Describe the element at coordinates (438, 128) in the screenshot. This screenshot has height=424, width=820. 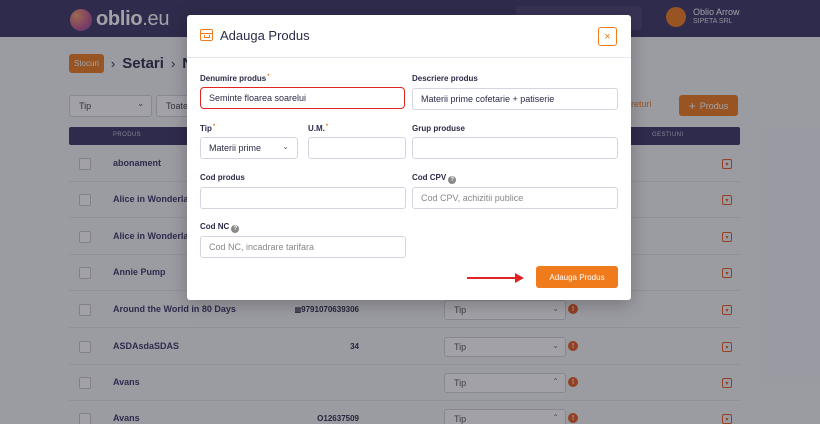
I see `grup-label: Grup produse` at that location.